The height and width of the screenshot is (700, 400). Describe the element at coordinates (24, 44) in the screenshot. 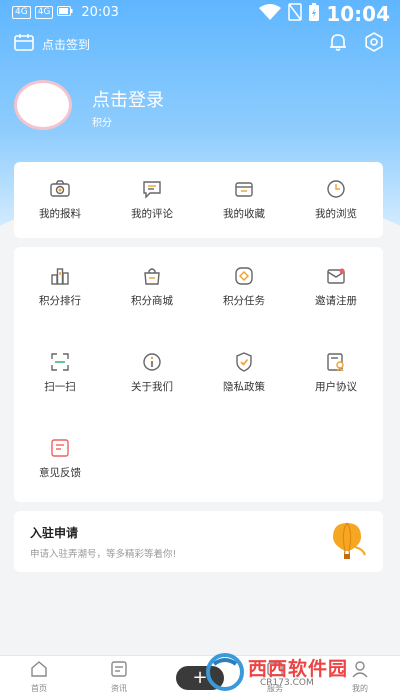

I see `calendar-icon` at that location.